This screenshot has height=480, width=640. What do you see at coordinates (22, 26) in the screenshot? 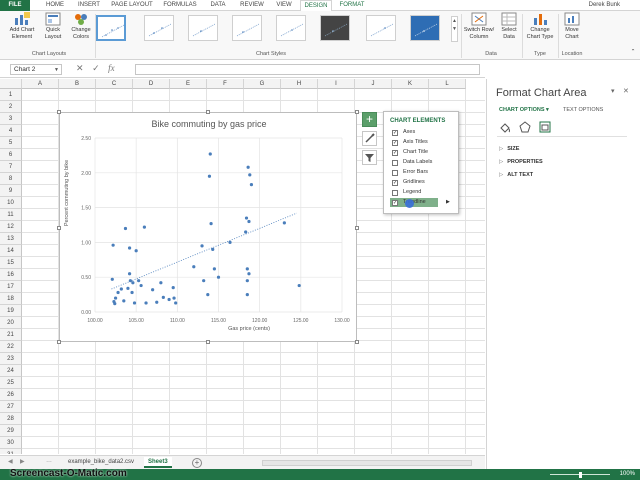
I see `add-chart-element-button: Add Chart Element` at bounding box center [22, 26].